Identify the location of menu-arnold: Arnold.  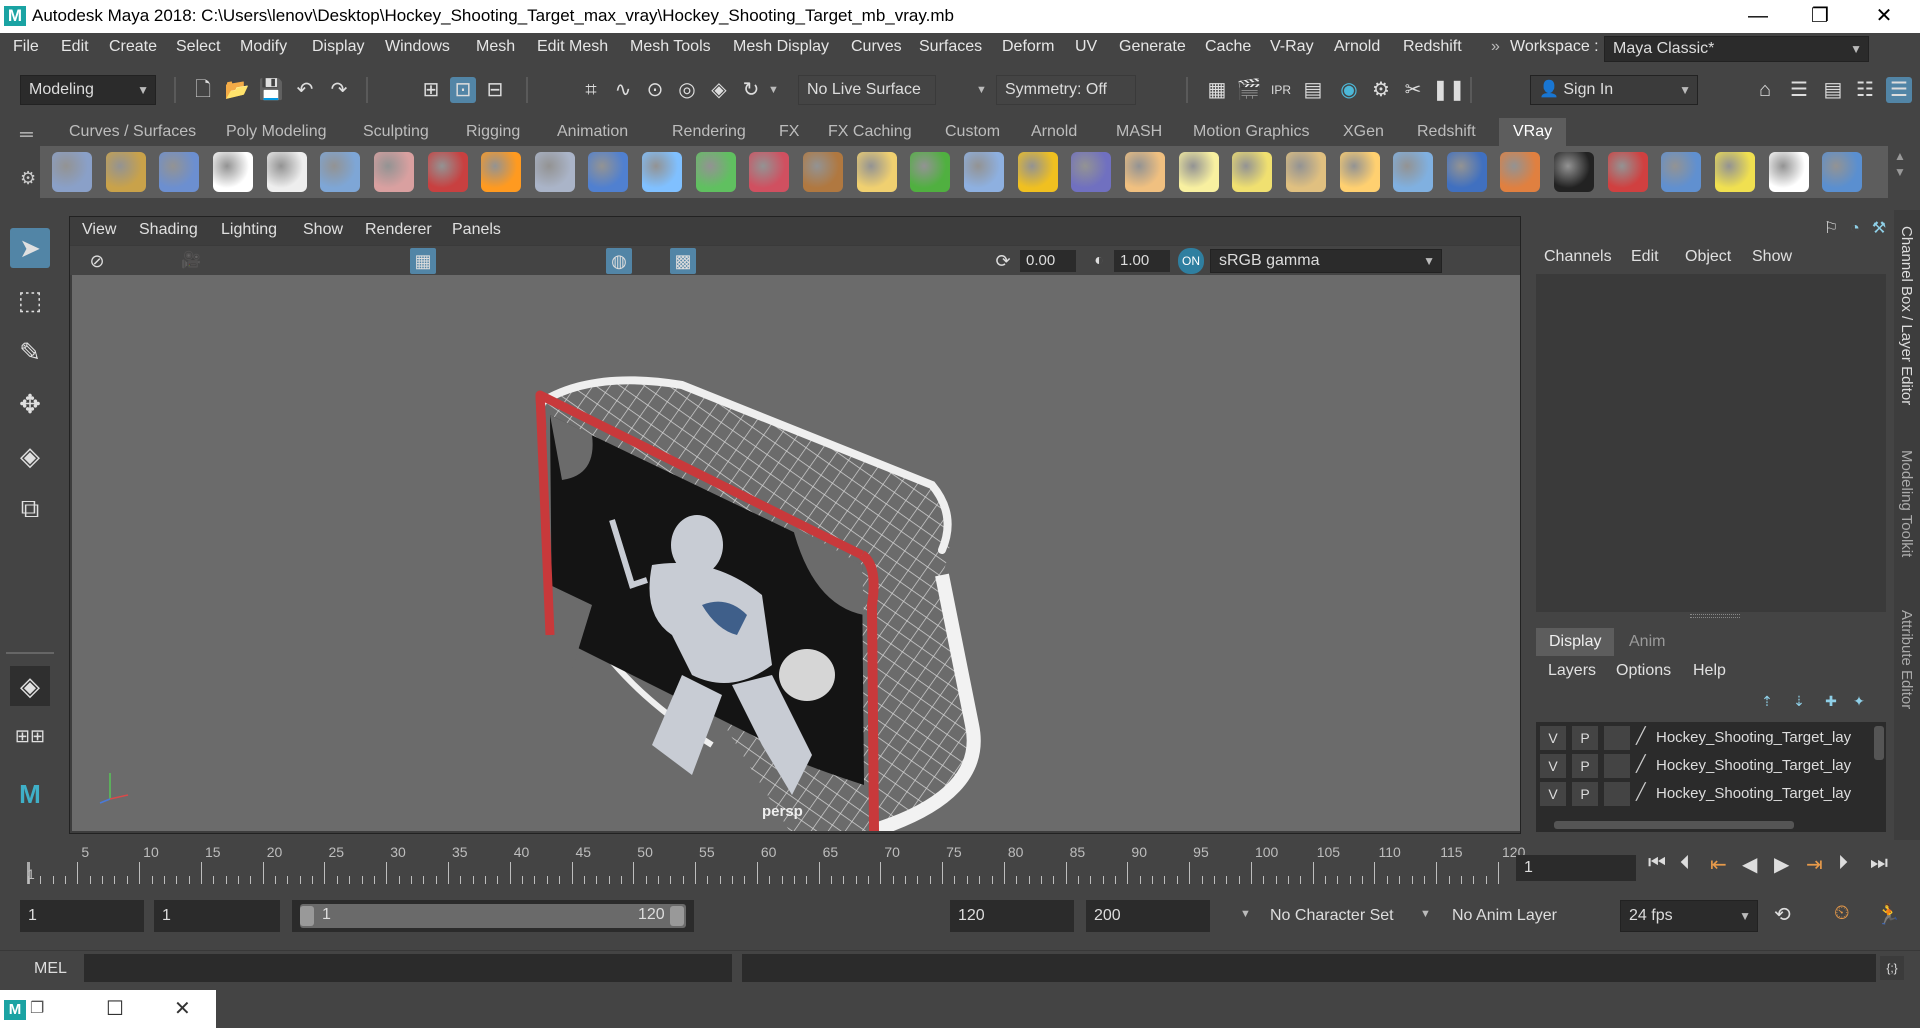
(1357, 47).